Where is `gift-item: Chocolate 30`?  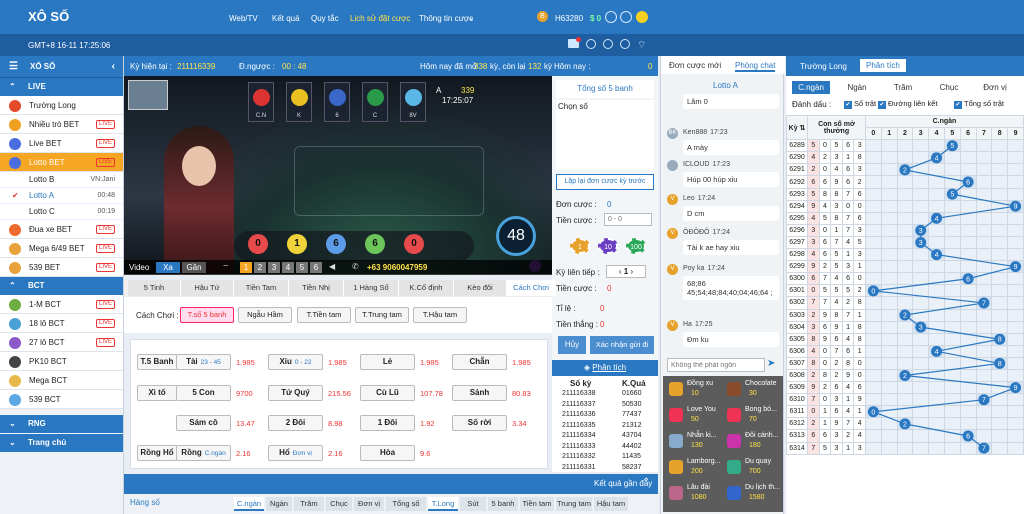 gift-item: Chocolate 30 is located at coordinates (752, 391).